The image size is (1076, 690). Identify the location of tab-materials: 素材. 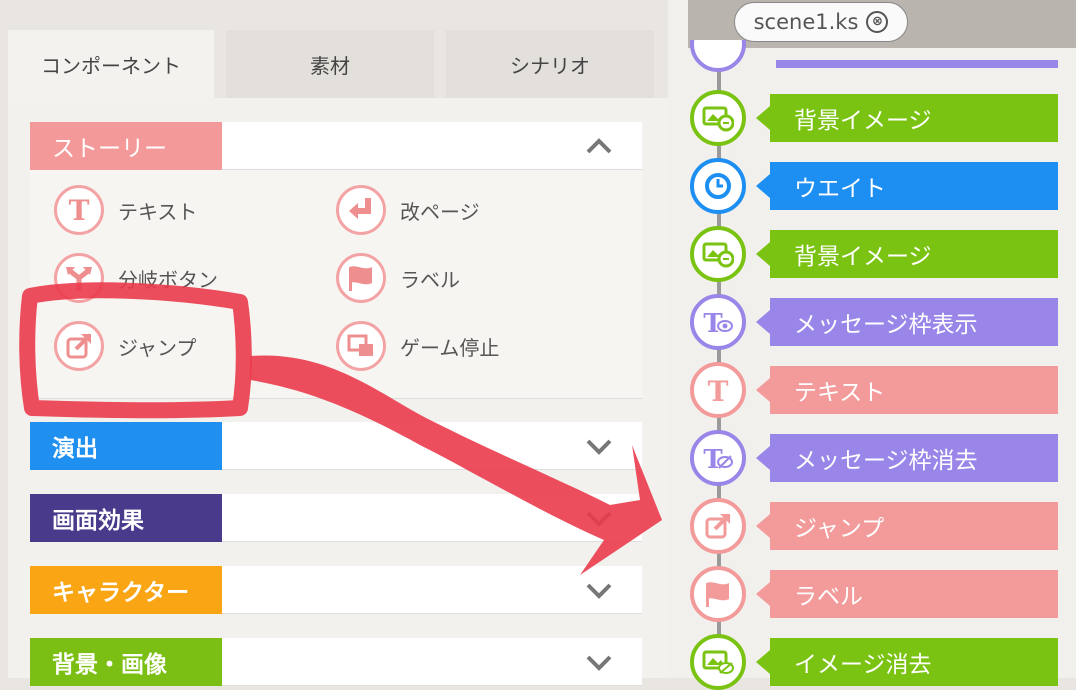
(330, 64).